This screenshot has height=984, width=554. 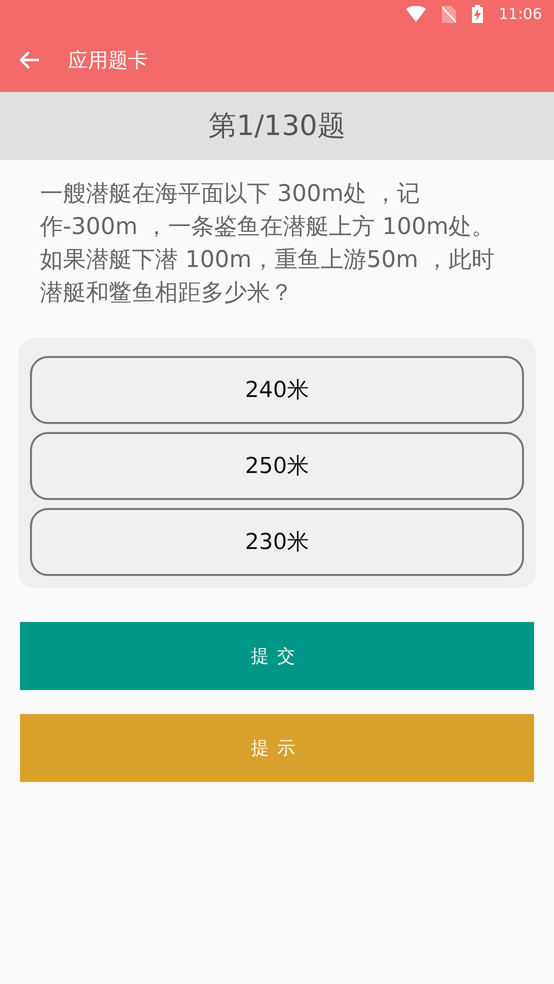 I want to click on back-button, so click(x=30, y=60).